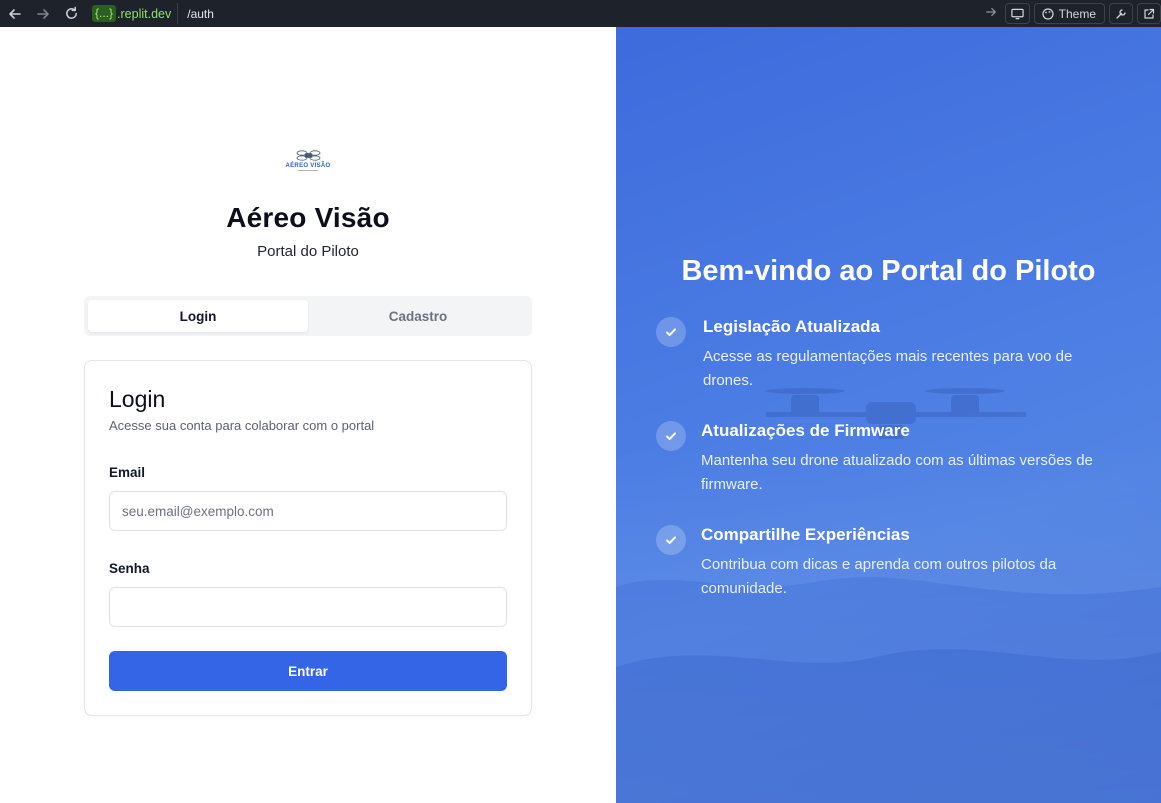  I want to click on email-label: Email, so click(127, 472).